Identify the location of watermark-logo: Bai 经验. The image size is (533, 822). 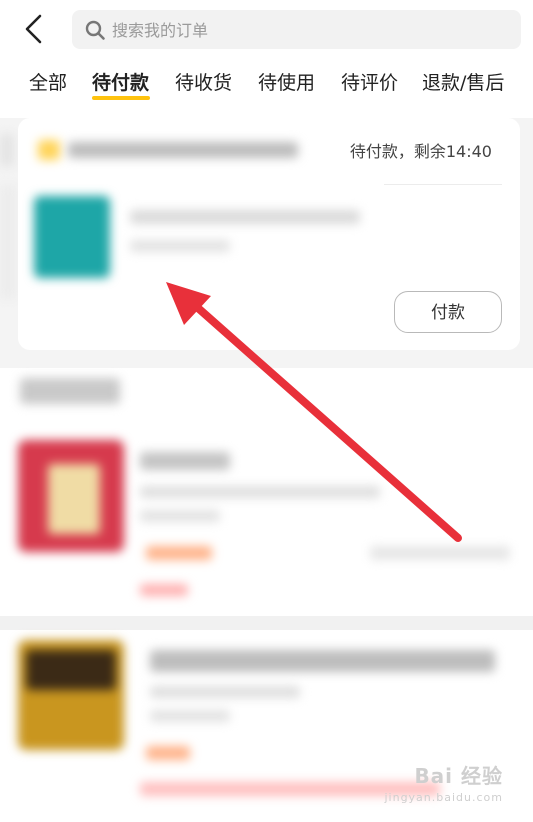
(458, 776).